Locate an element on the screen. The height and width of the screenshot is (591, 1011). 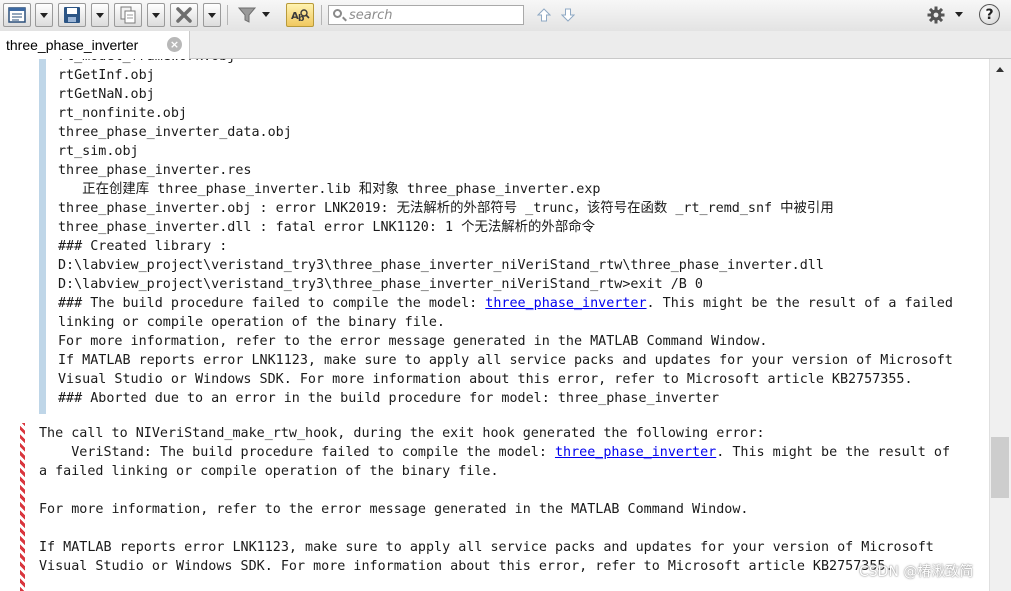
tab-bar: three_phase_inverter × is located at coordinates (505, 45).